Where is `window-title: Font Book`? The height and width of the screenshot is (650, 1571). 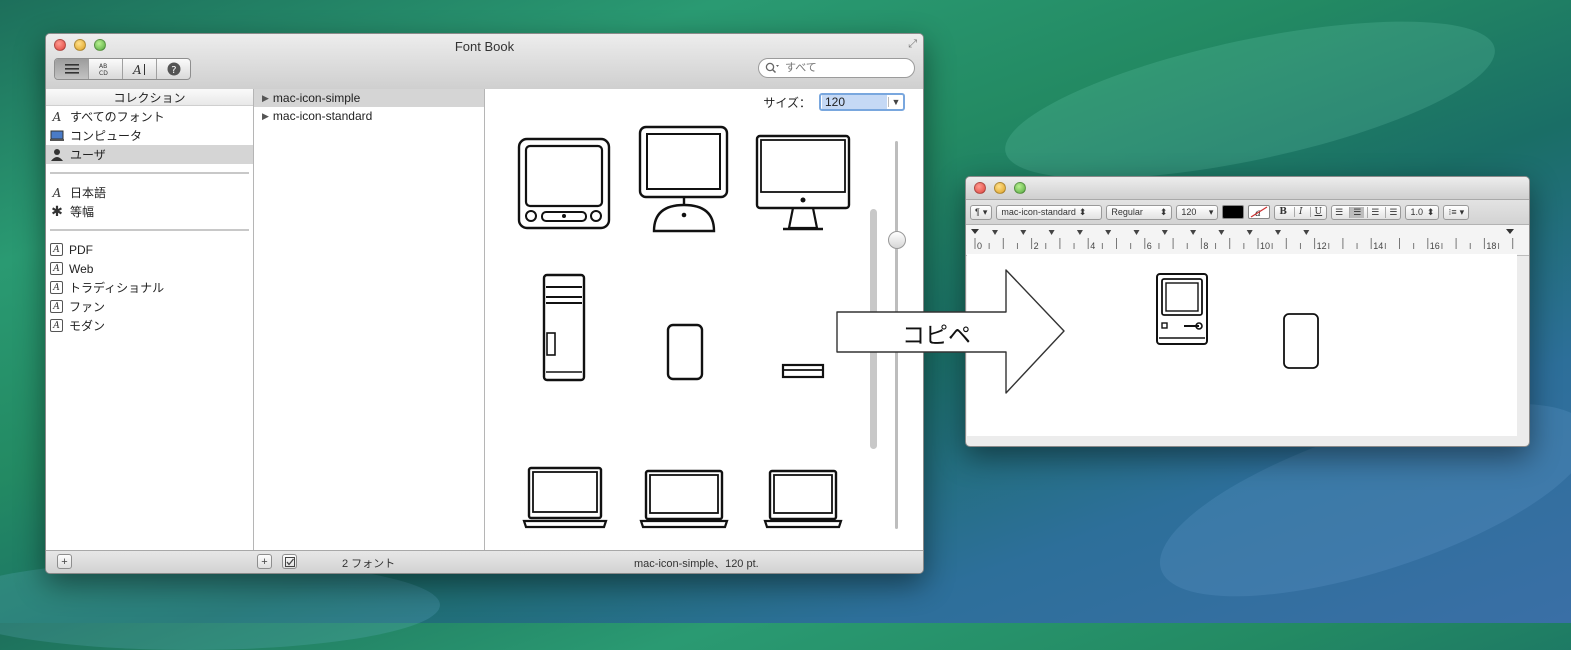
window-title: Font Book is located at coordinates (484, 46).